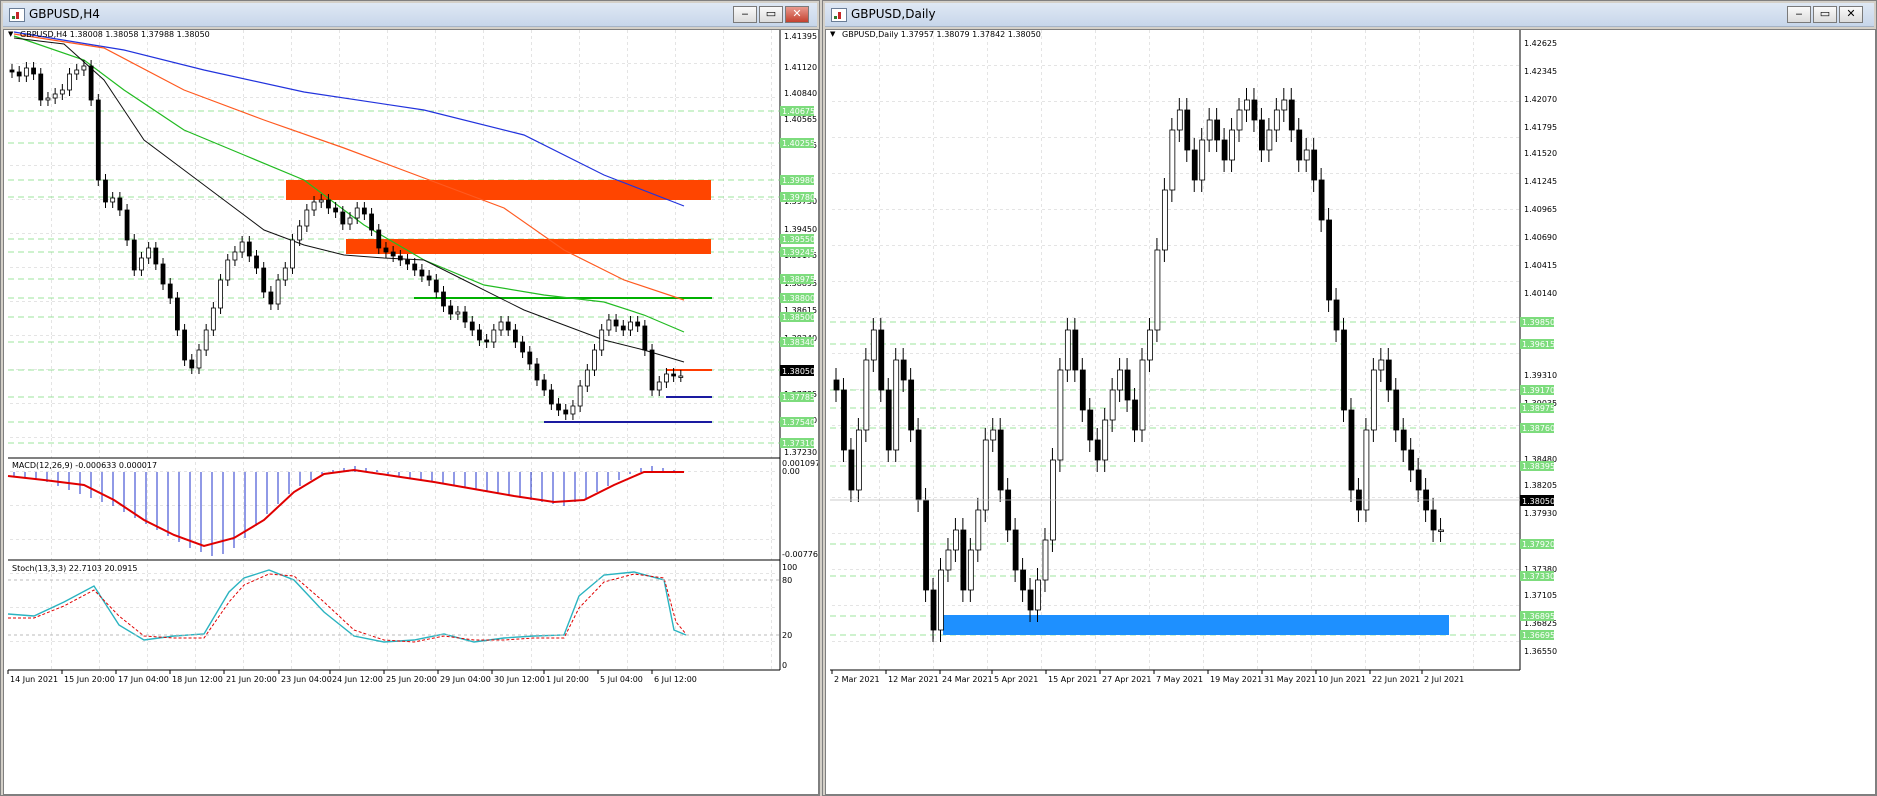 The width and height of the screenshot is (1877, 796). What do you see at coordinates (798, 298) in the screenshot?
I see `level-tag-text: 1.38800` at bounding box center [798, 298].